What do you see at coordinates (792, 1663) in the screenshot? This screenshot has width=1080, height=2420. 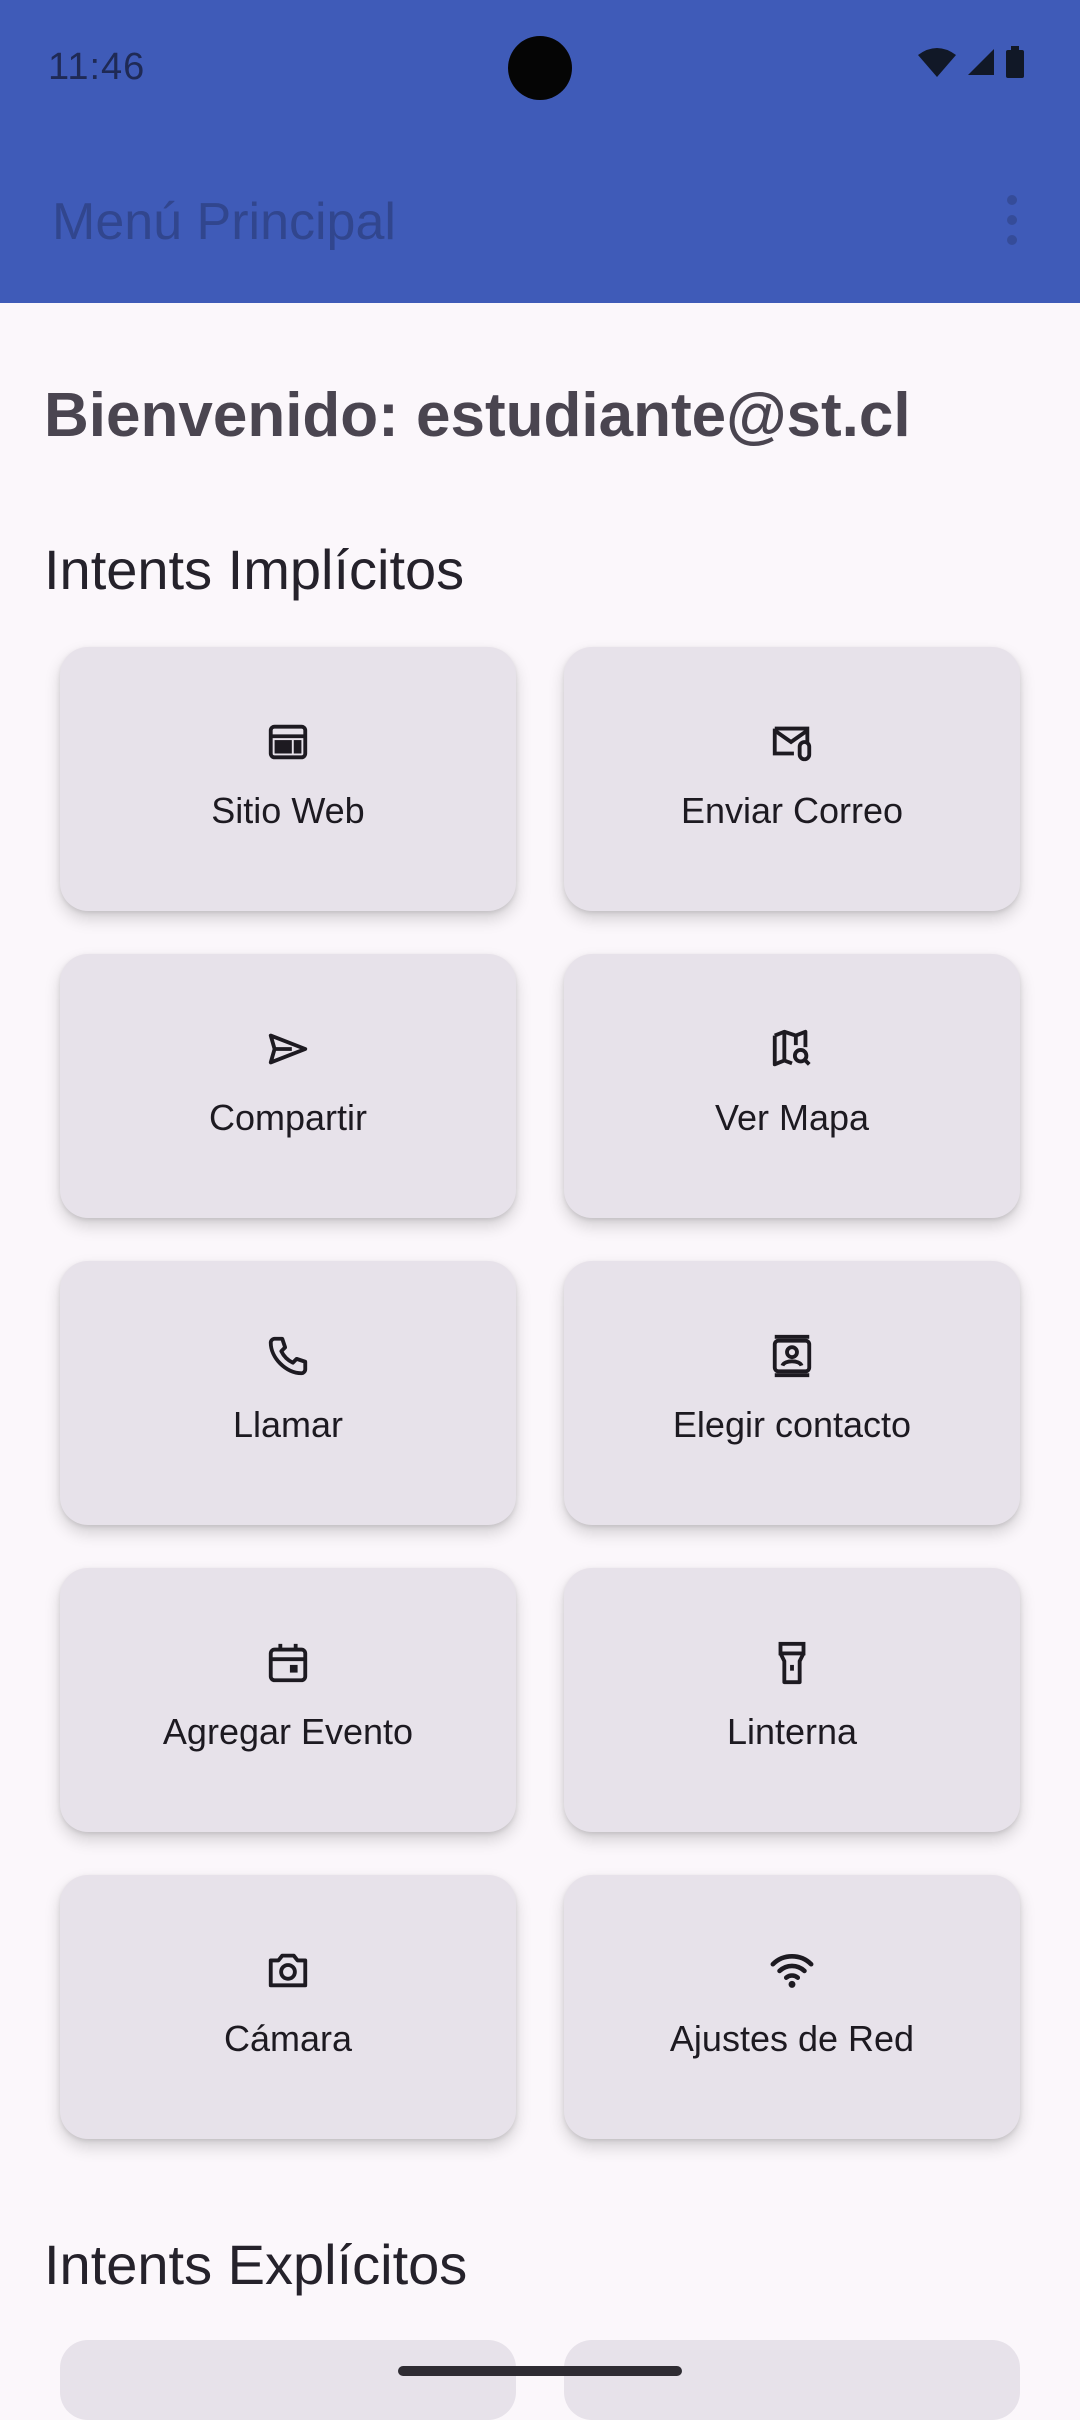 I see `flashlight-icon` at bounding box center [792, 1663].